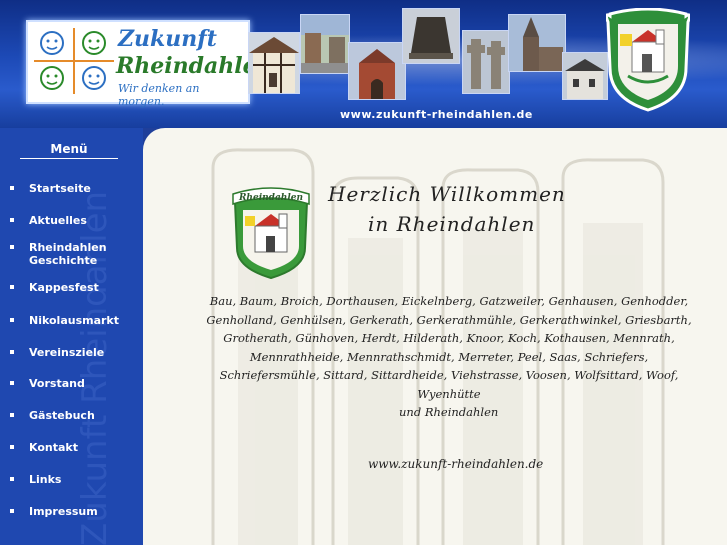 The height and width of the screenshot is (545, 727). What do you see at coordinates (64, 287) in the screenshot?
I see `nav-item-label: Kappesfest` at bounding box center [64, 287].